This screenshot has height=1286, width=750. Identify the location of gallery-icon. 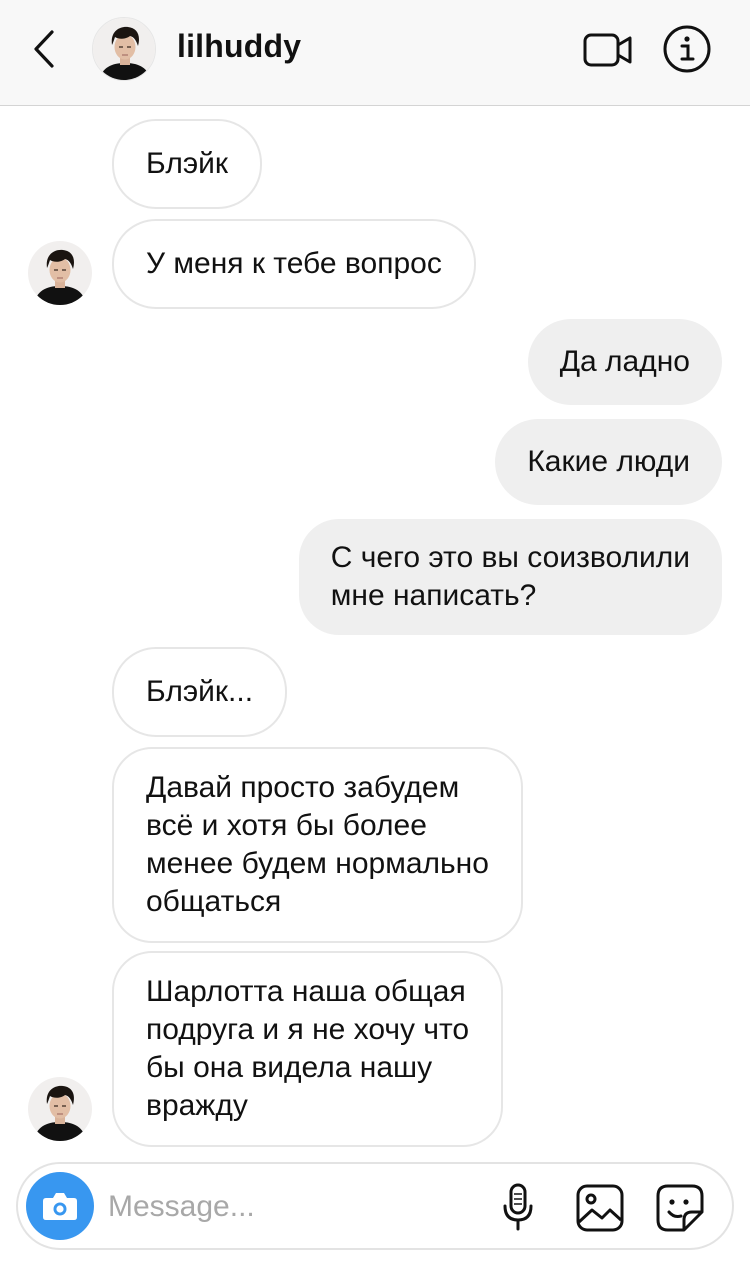
(600, 1208).